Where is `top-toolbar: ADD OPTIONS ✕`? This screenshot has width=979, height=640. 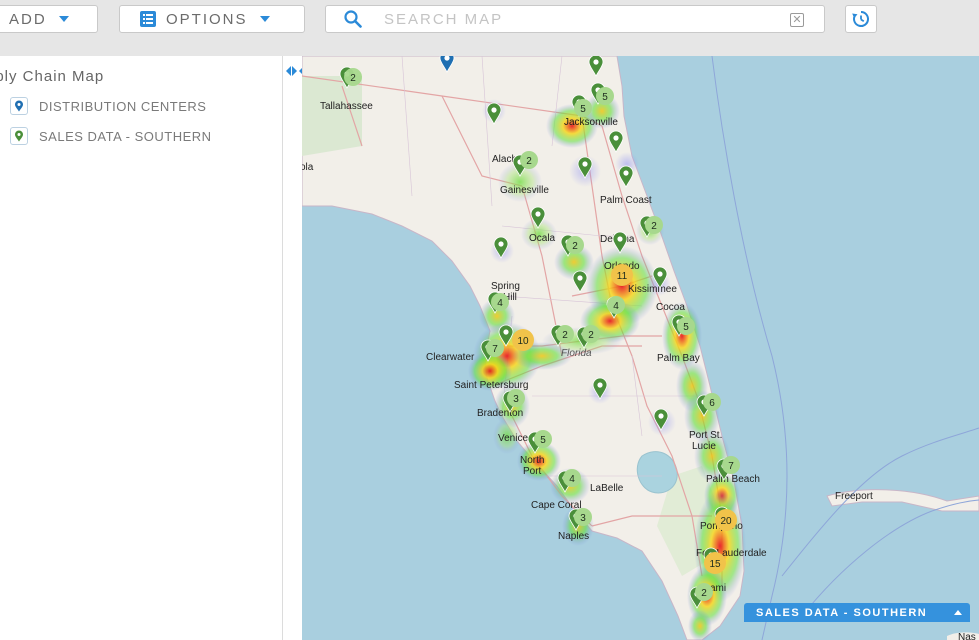
top-toolbar: ADD OPTIONS ✕ is located at coordinates (489, 28).